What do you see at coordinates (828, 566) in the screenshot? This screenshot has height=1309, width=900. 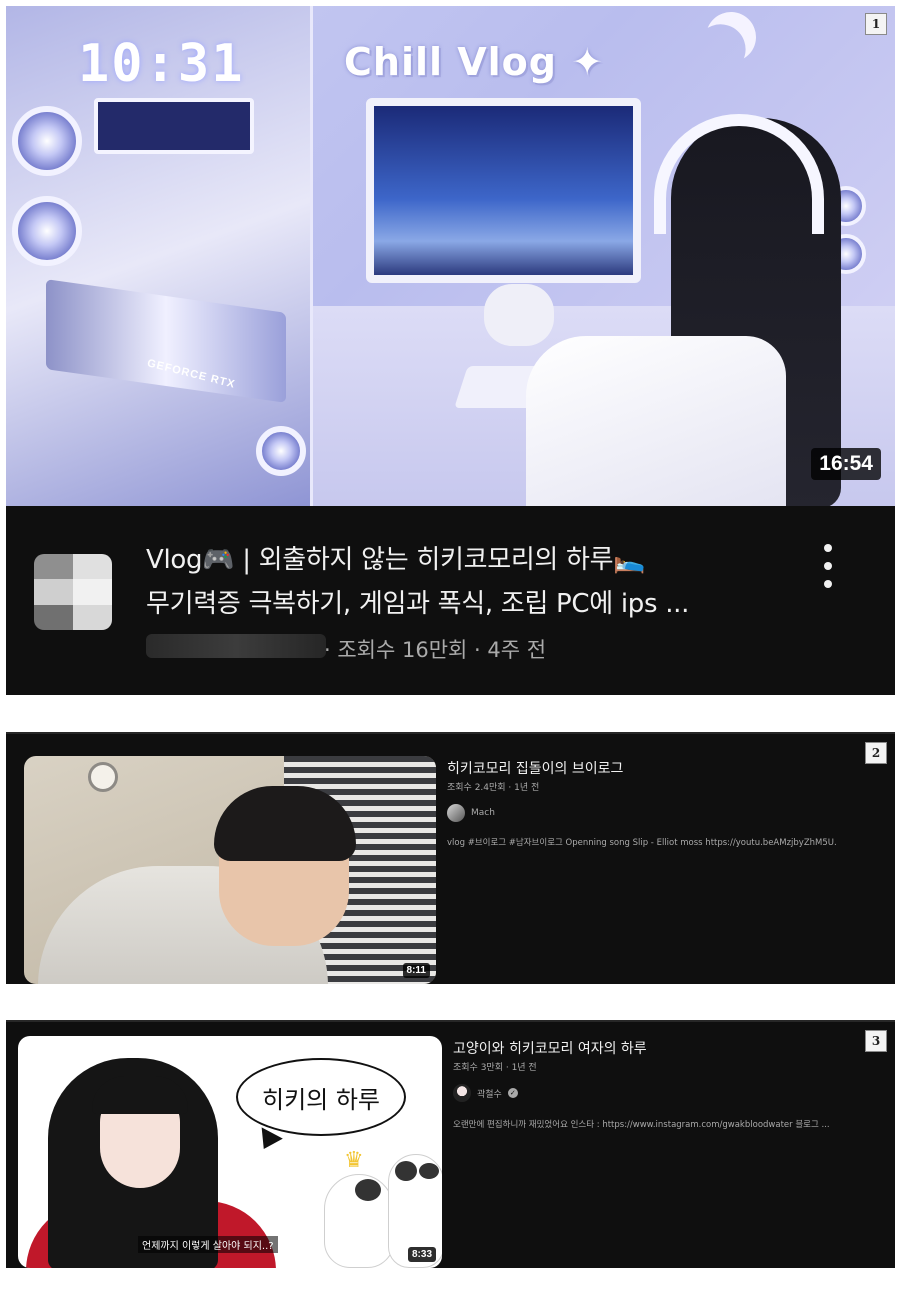 I see `kebab-menu-icon` at bounding box center [828, 566].